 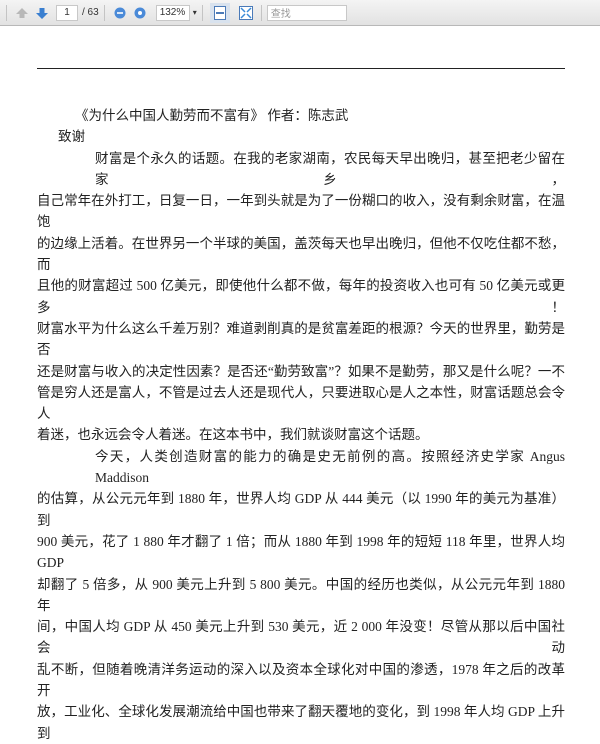 I want to click on zoom-in-icon, so click(x=140, y=13).